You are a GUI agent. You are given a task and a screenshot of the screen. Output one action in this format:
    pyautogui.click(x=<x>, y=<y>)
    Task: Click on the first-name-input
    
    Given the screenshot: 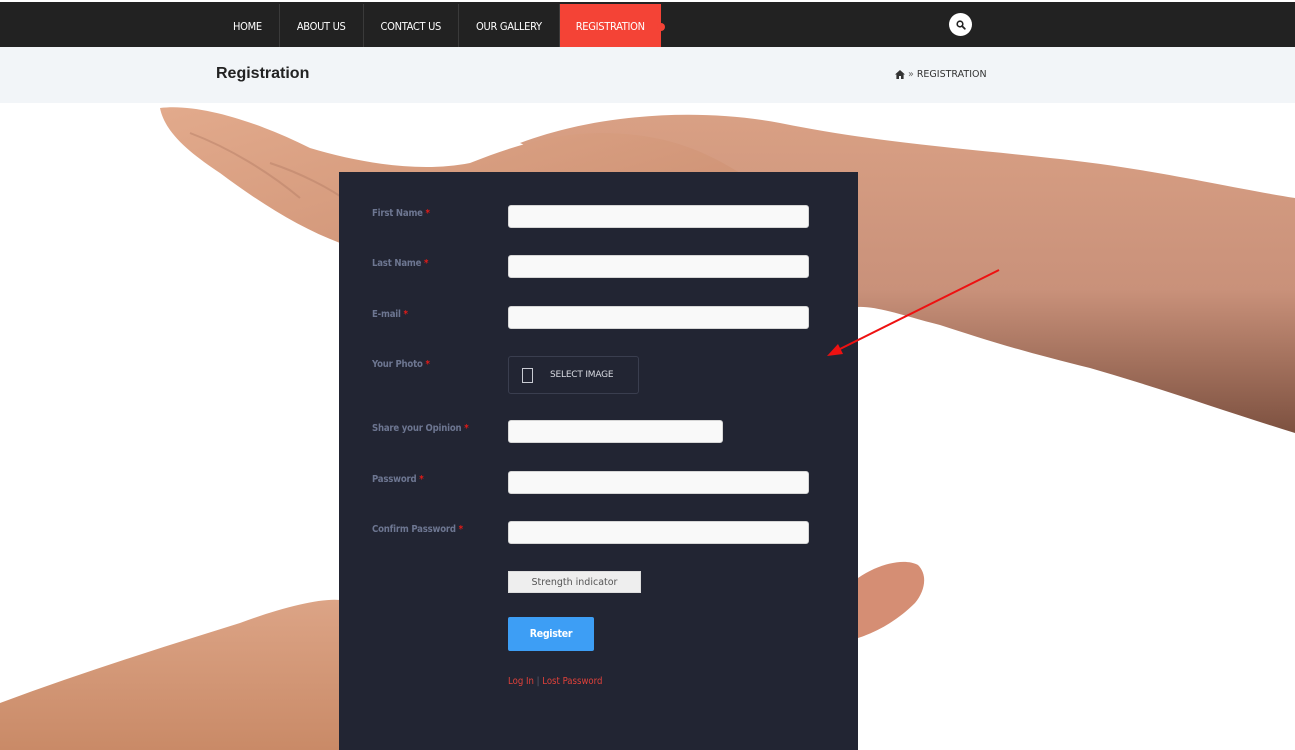 What is the action you would take?
    pyautogui.click(x=658, y=216)
    